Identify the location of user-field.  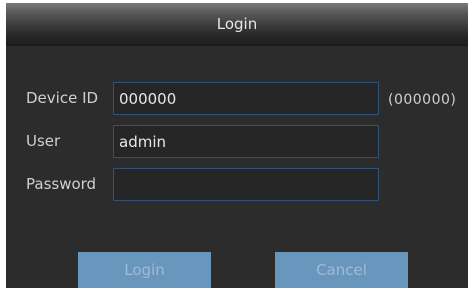
(246, 141).